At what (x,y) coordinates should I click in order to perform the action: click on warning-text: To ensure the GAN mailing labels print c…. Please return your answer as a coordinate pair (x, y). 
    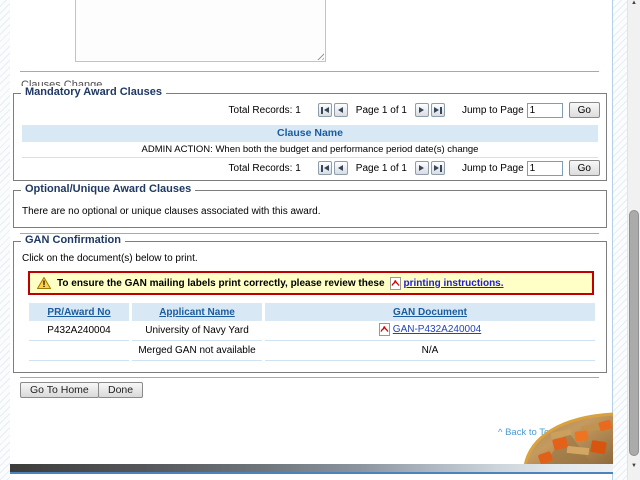
    Looking at the image, I should click on (221, 283).